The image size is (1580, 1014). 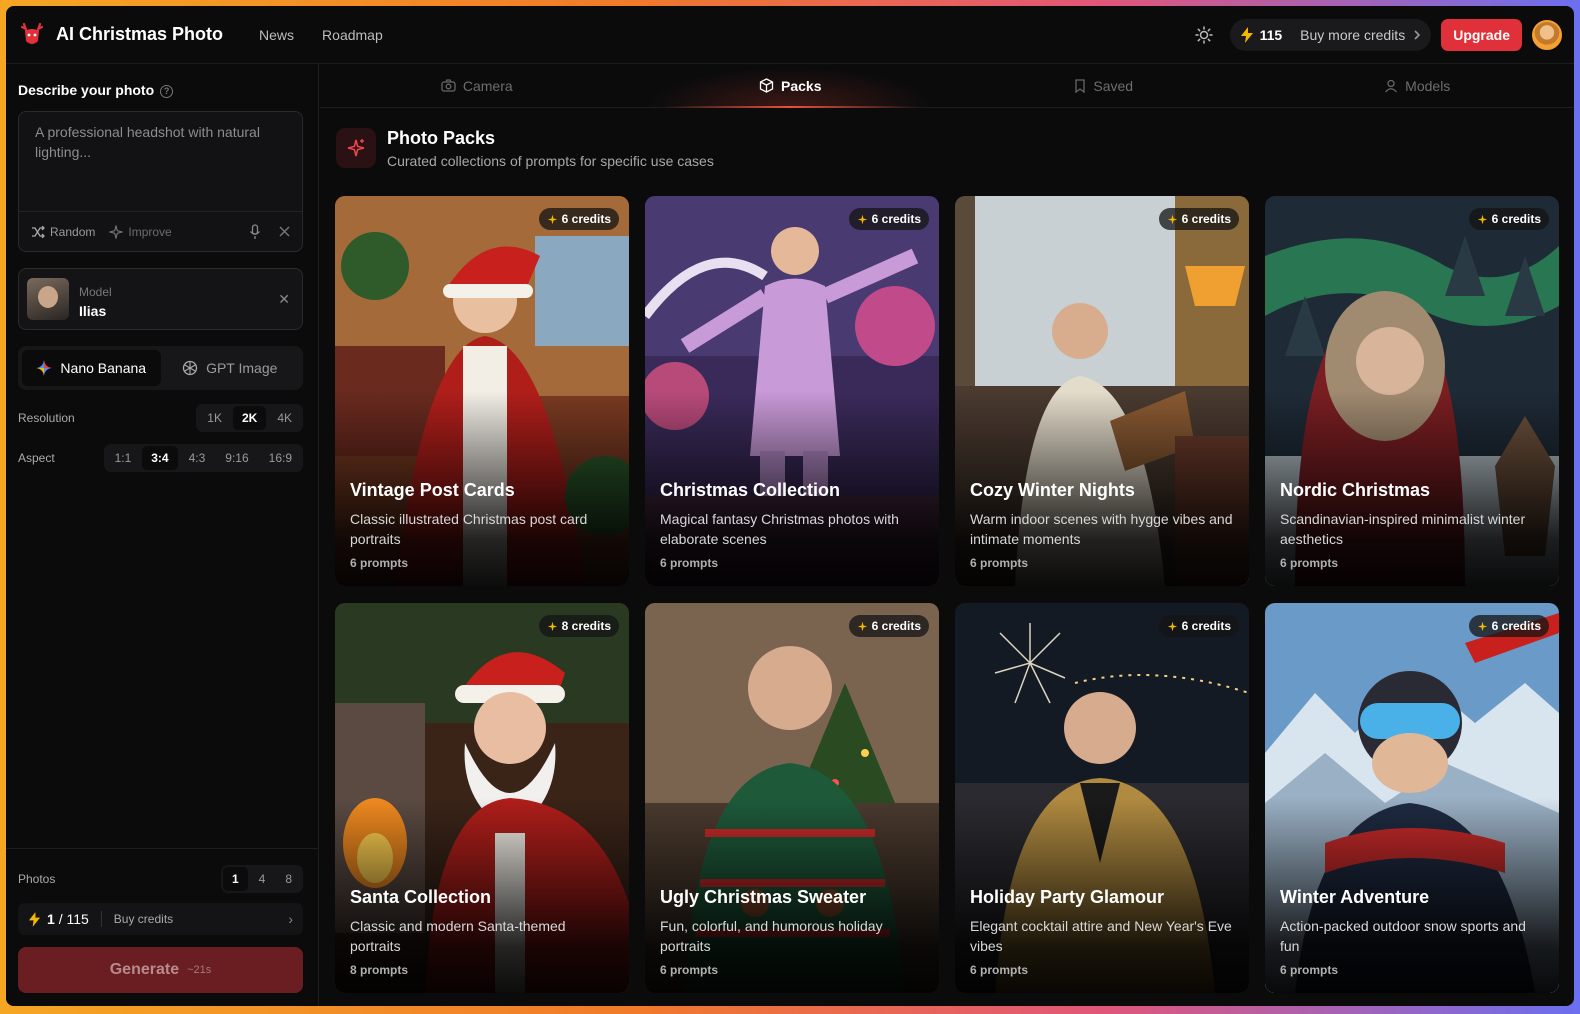 What do you see at coordinates (140, 231) in the screenshot?
I see `improve-button: Improve` at bounding box center [140, 231].